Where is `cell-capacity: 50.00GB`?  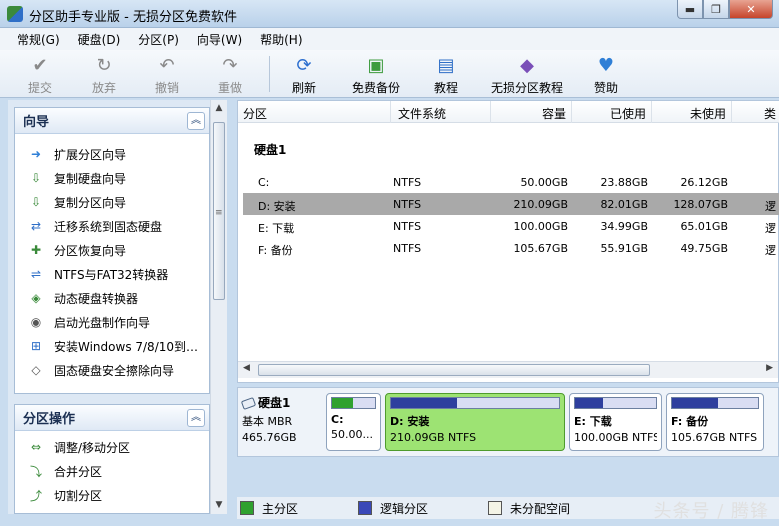
cell-capacity: 50.00GB is located at coordinates (544, 182).